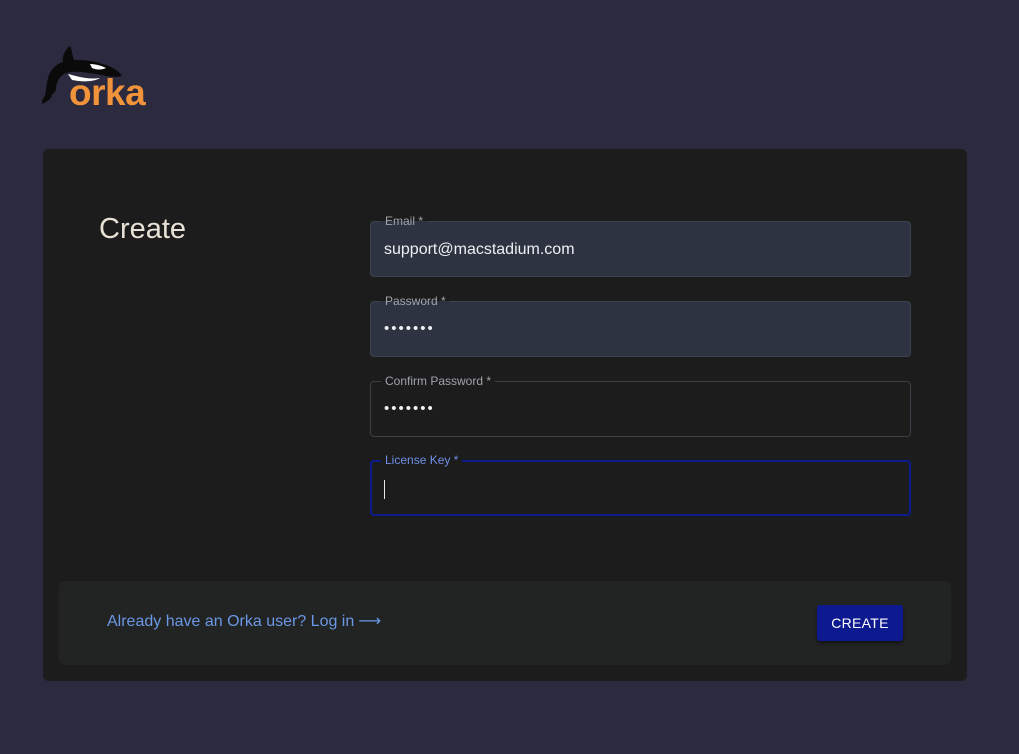  What do you see at coordinates (860, 623) in the screenshot?
I see `create-button: CREATE` at bounding box center [860, 623].